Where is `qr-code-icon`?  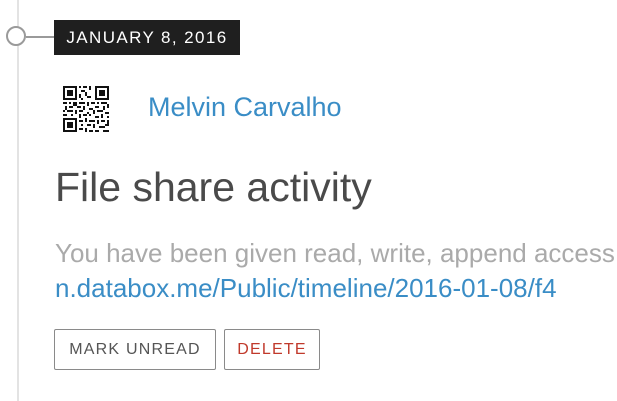
qr-code-icon is located at coordinates (86, 109).